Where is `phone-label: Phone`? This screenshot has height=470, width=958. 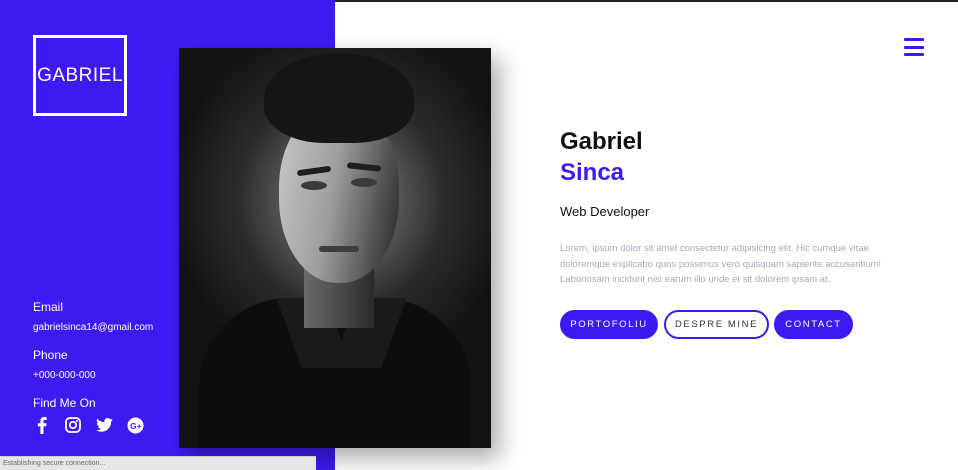 phone-label: Phone is located at coordinates (50, 355).